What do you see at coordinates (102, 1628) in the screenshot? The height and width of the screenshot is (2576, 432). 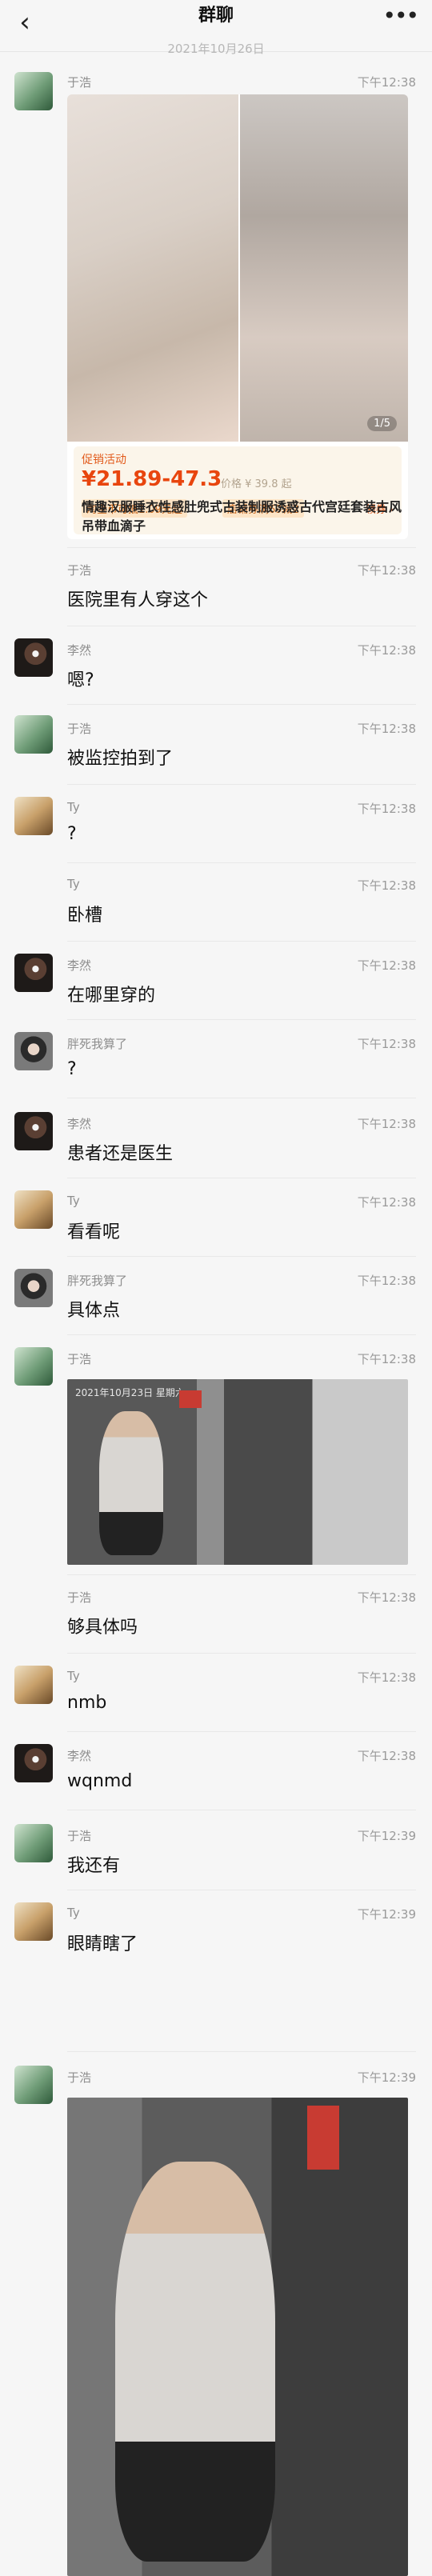 I see `message-text: 够具体吗` at bounding box center [102, 1628].